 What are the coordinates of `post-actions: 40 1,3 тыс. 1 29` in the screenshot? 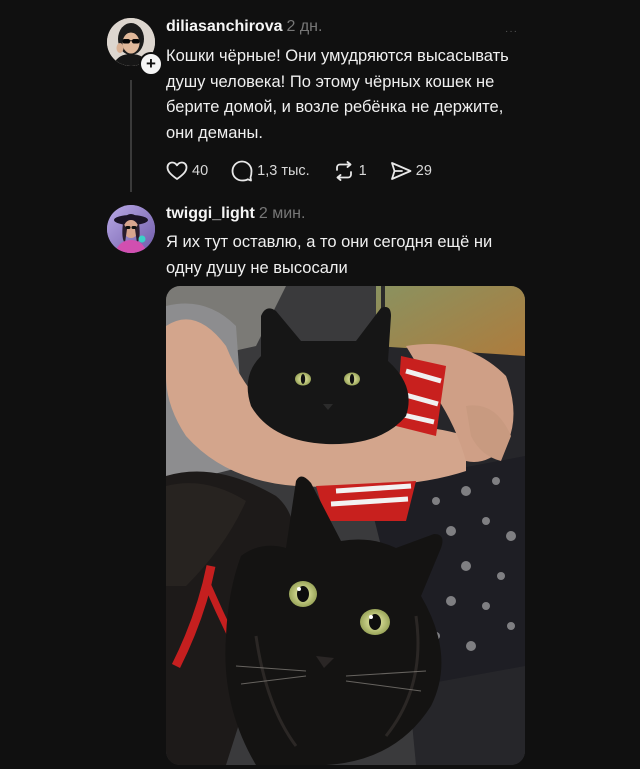 It's located at (310, 171).